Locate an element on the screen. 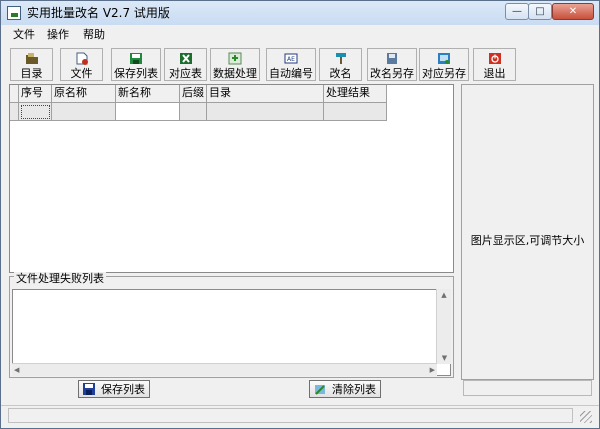  toolbar-label: 改名另存 is located at coordinates (392, 73).